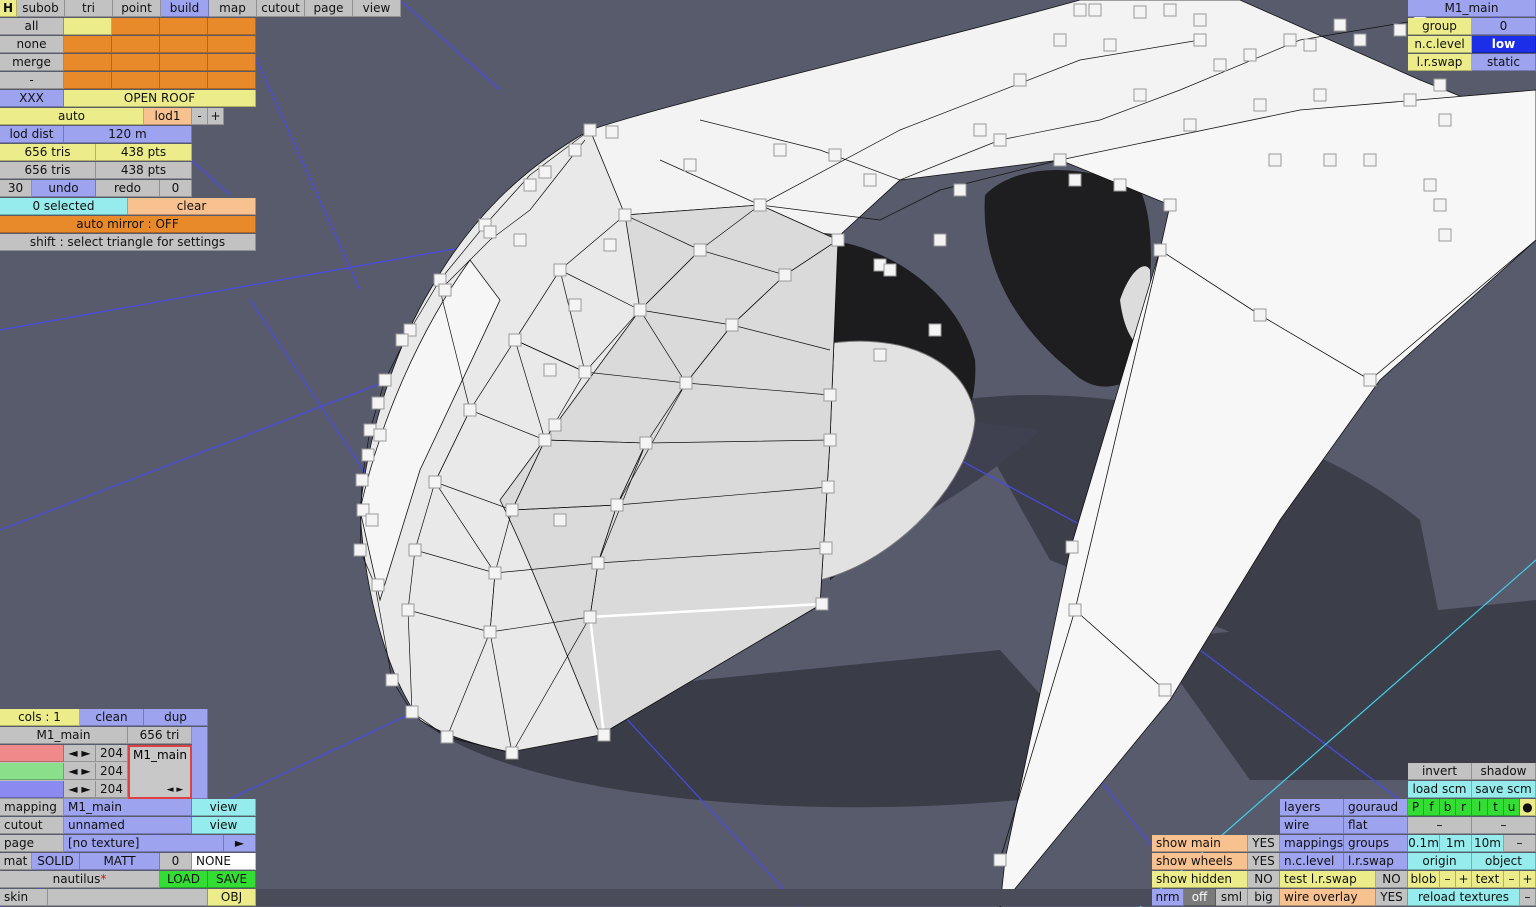  Describe the element at coordinates (1416, 807) in the screenshot. I see `flag-P-toggle: P` at that location.